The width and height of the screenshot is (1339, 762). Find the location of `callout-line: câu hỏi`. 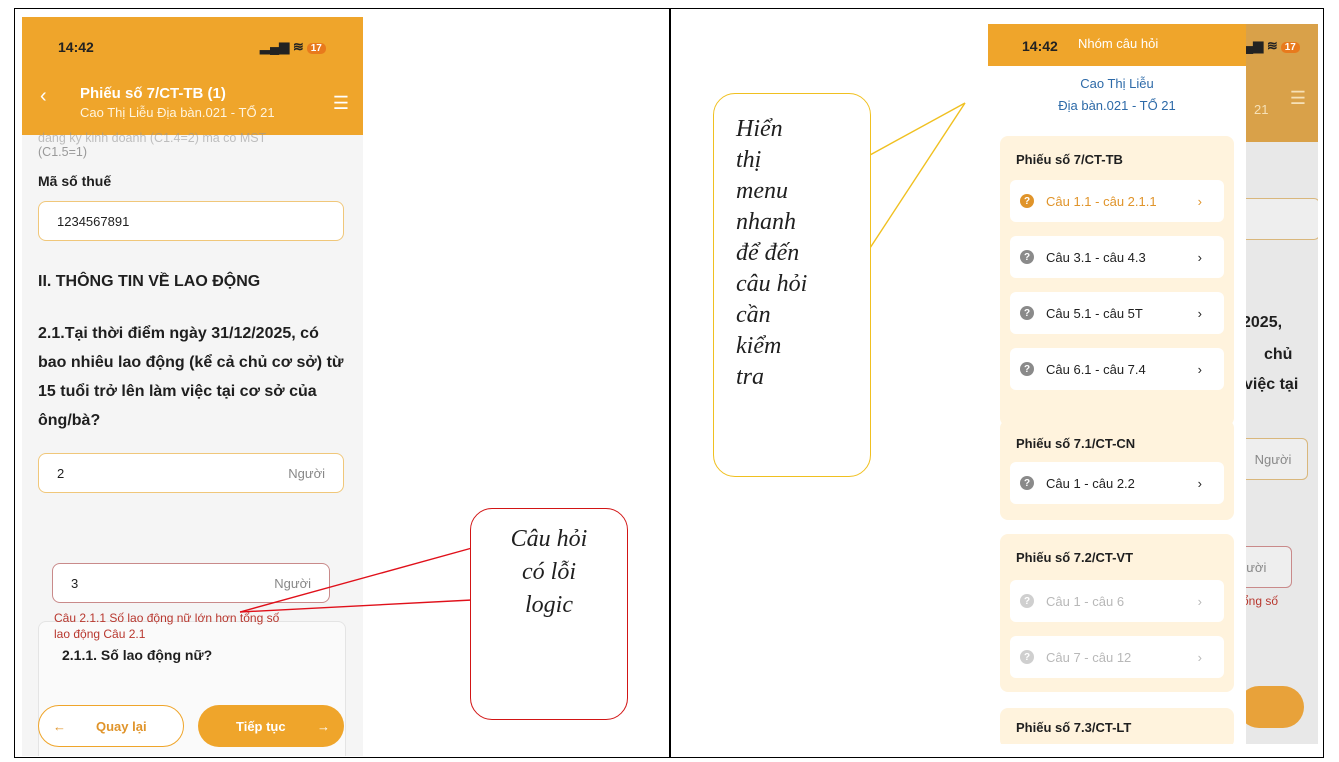

callout-line: câu hỏi is located at coordinates (772, 284).